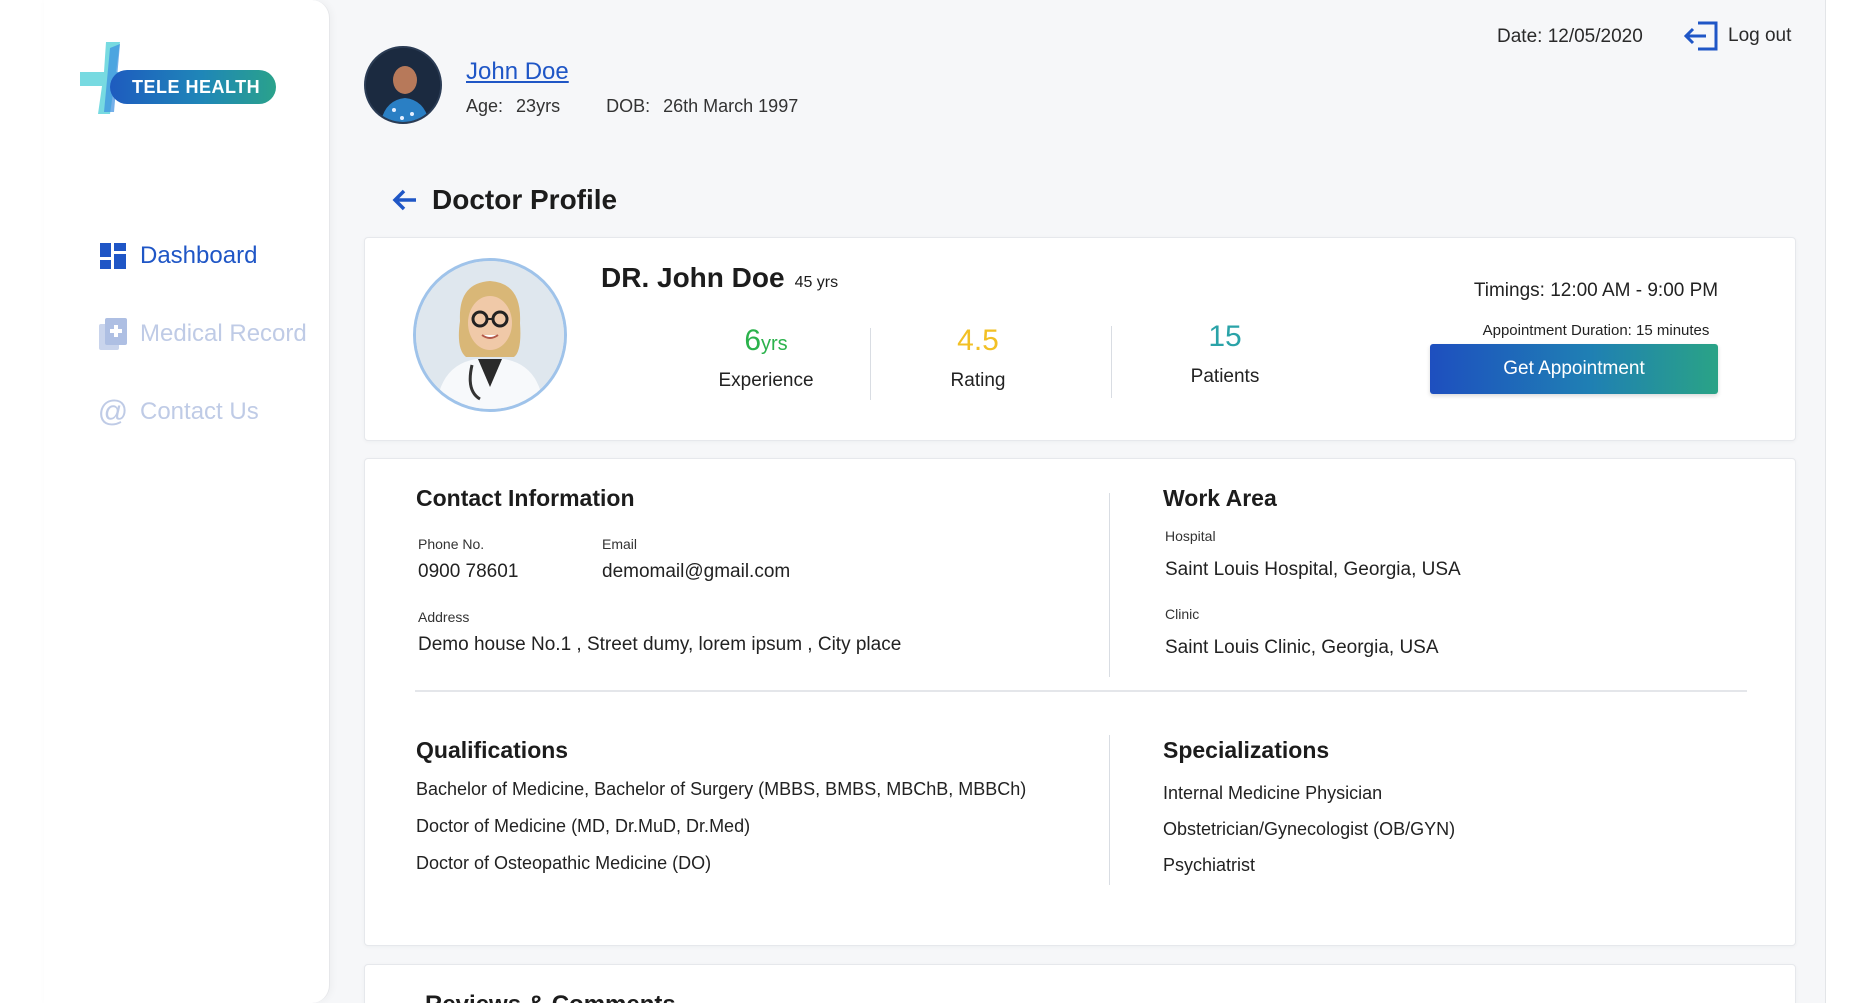 The image size is (1869, 1003). I want to click on user-meta: Age: 23yrs DOB: 26th March 1997, so click(632, 106).